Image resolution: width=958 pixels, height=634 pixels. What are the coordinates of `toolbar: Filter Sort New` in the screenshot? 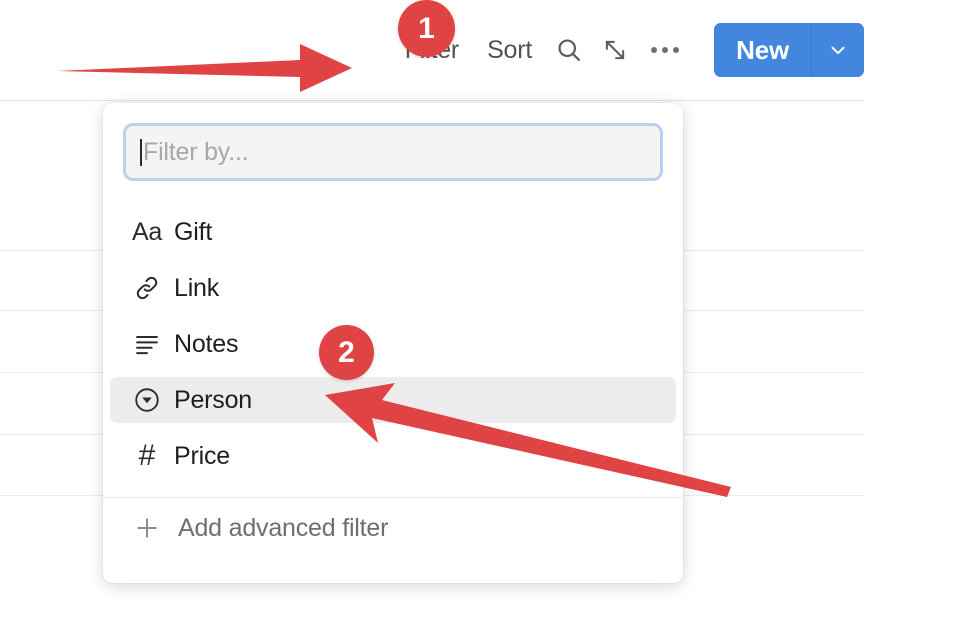 It's located at (432, 50).